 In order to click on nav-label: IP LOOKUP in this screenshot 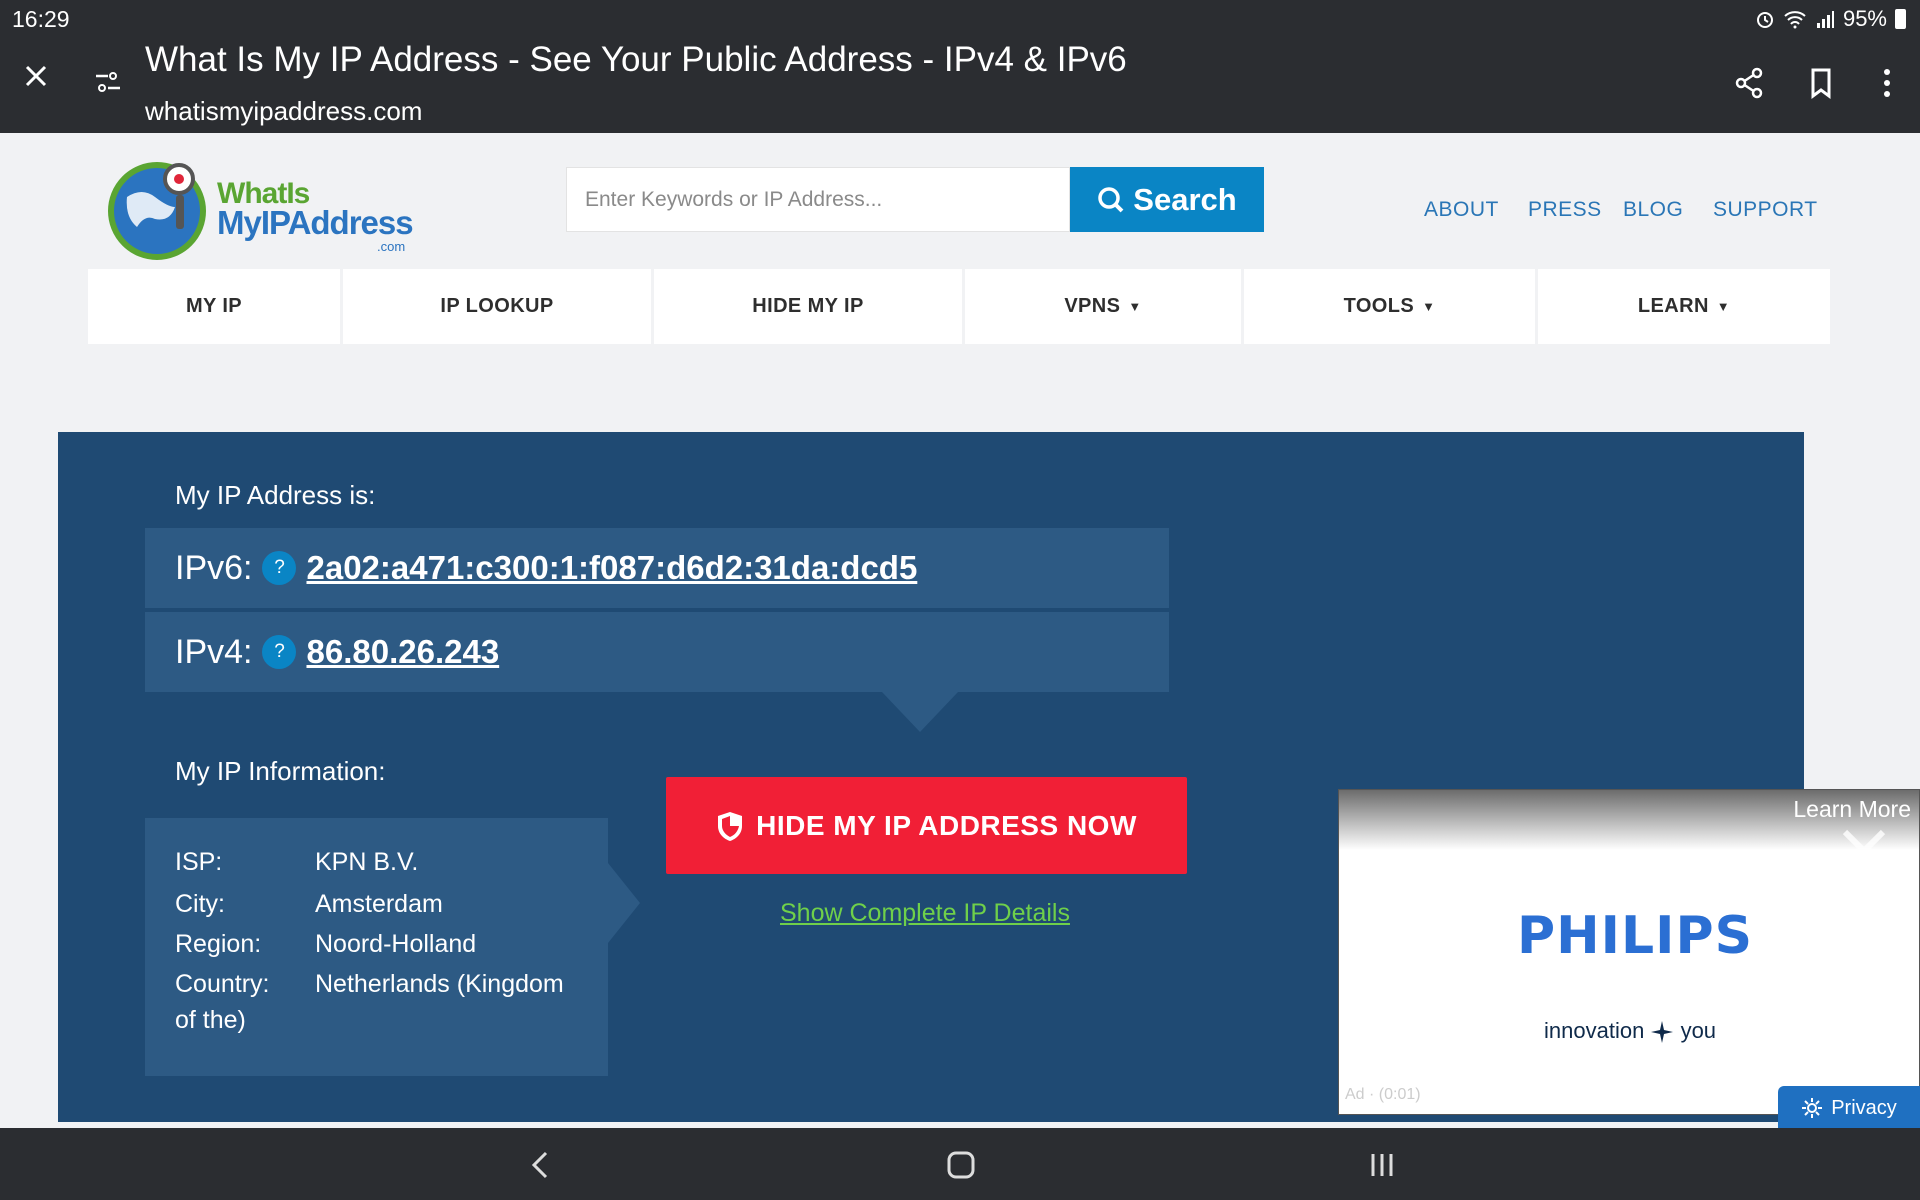, I will do `click(497, 306)`.